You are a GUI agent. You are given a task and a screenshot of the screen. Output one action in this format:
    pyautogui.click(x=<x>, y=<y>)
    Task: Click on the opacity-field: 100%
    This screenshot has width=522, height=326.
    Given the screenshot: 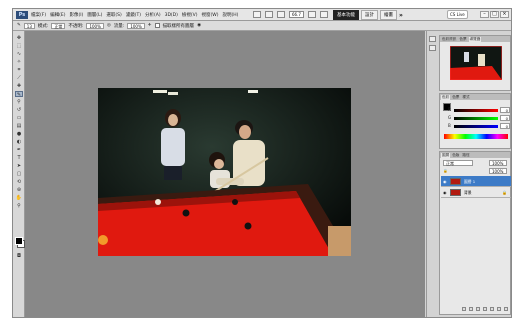 What is the action you would take?
    pyautogui.click(x=95, y=25)
    